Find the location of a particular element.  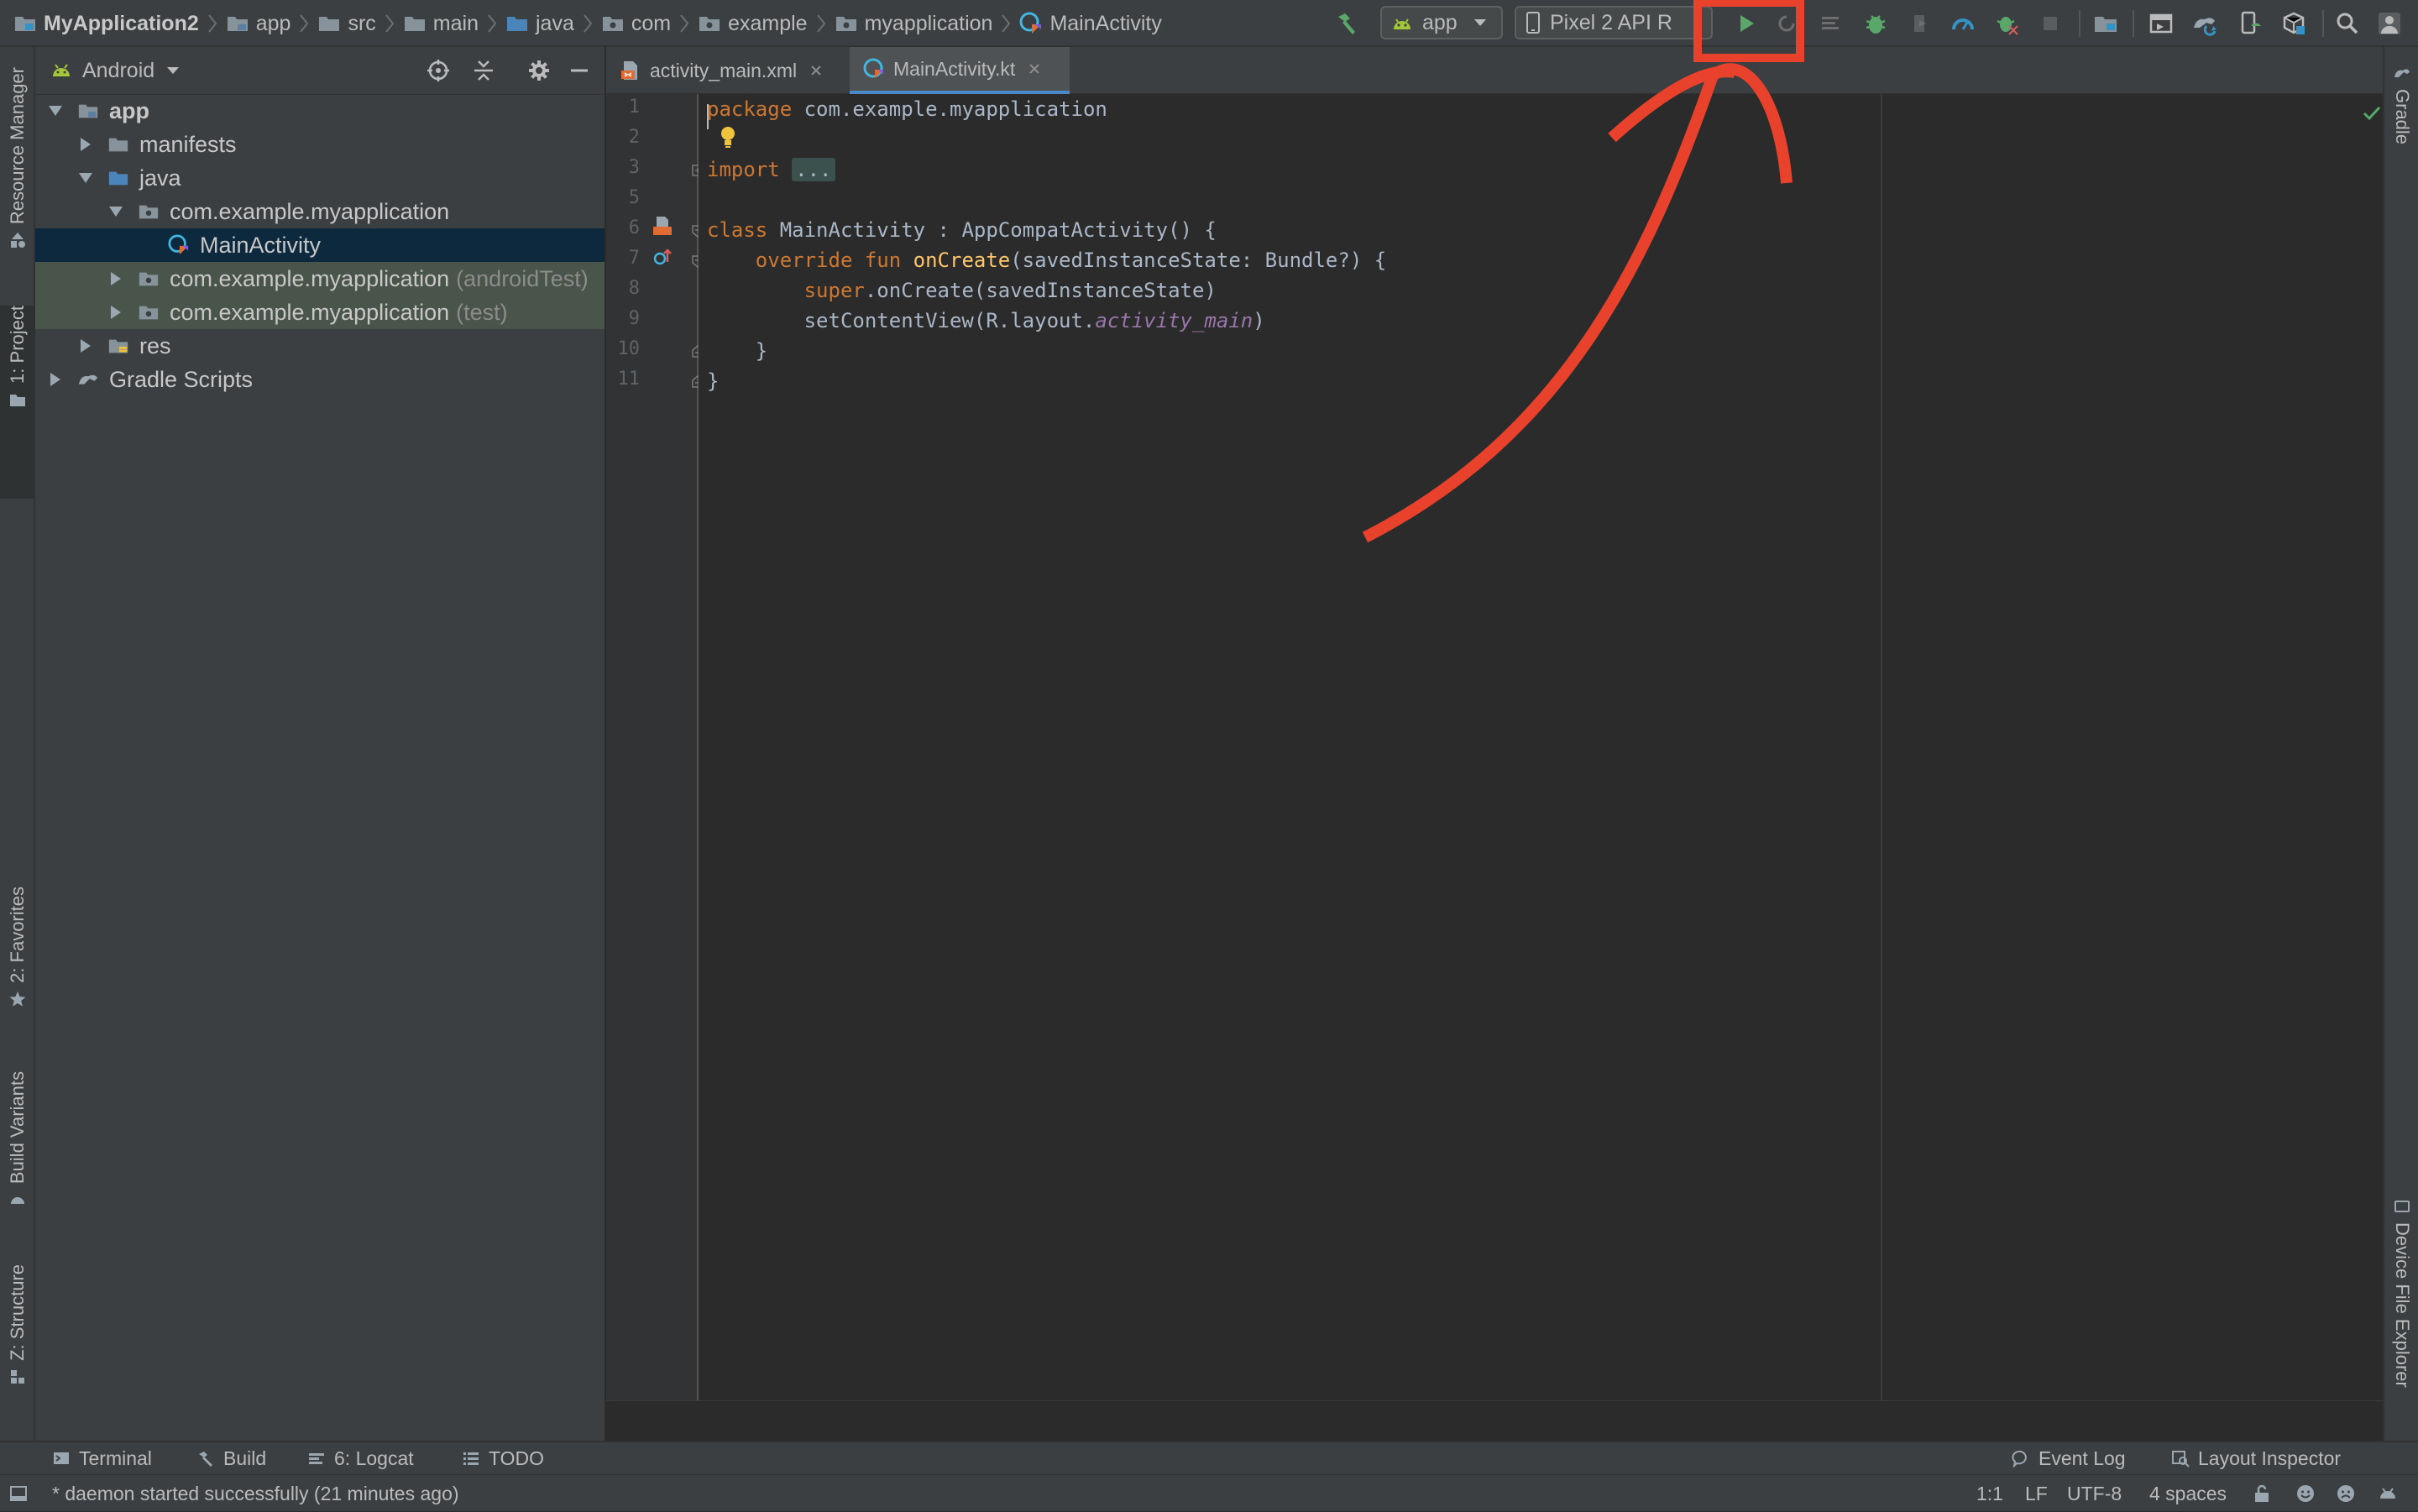

tab-event-log: Event Log is located at coordinates (2069, 1458).